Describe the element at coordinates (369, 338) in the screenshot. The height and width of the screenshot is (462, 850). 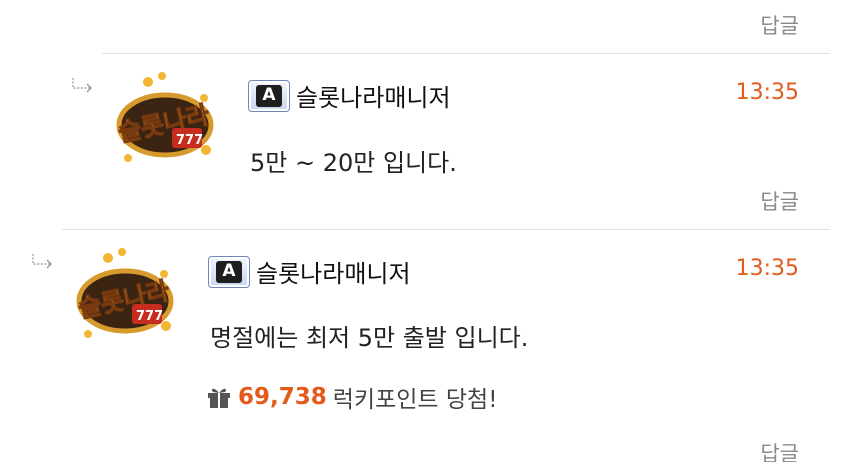
I see `comment-text: 명절에는 최저 5만 출발 입니다.` at that location.